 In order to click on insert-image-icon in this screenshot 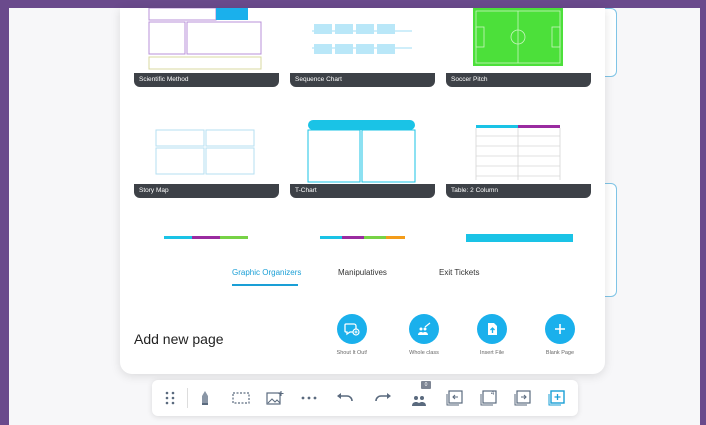, I will do `click(275, 398)`.